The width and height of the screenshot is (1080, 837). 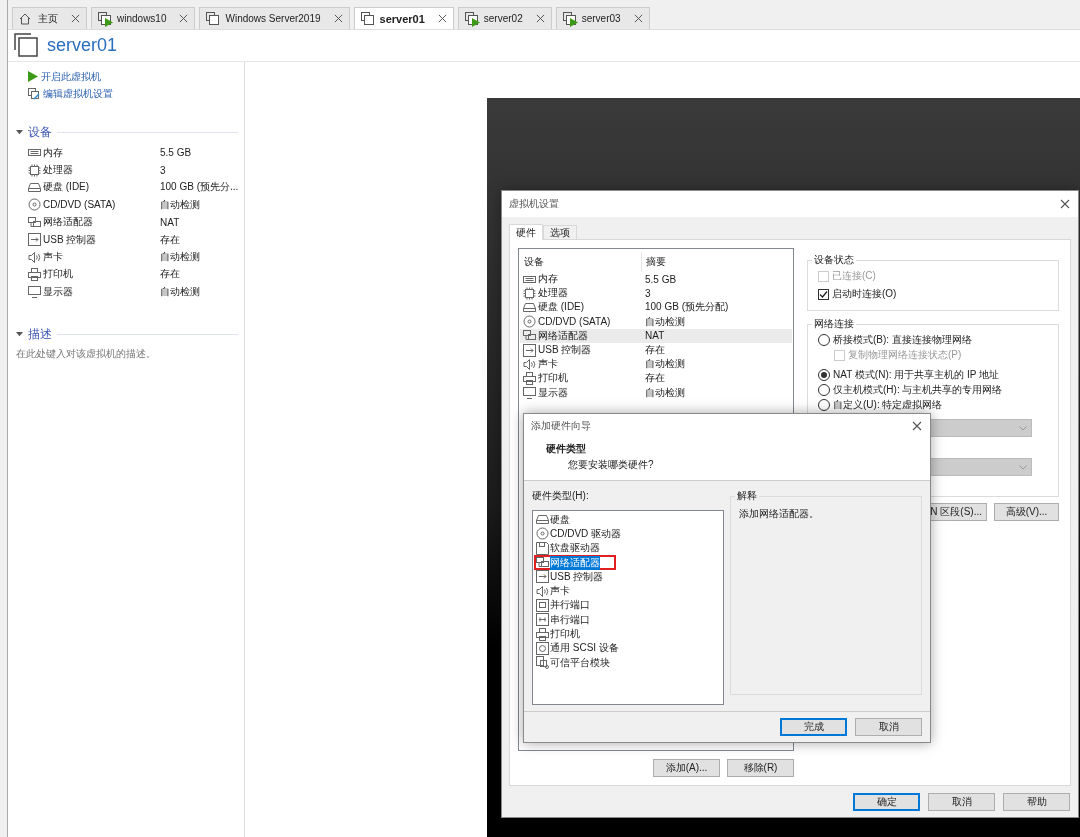 What do you see at coordinates (34, 274) in the screenshot?
I see `printer-icon` at bounding box center [34, 274].